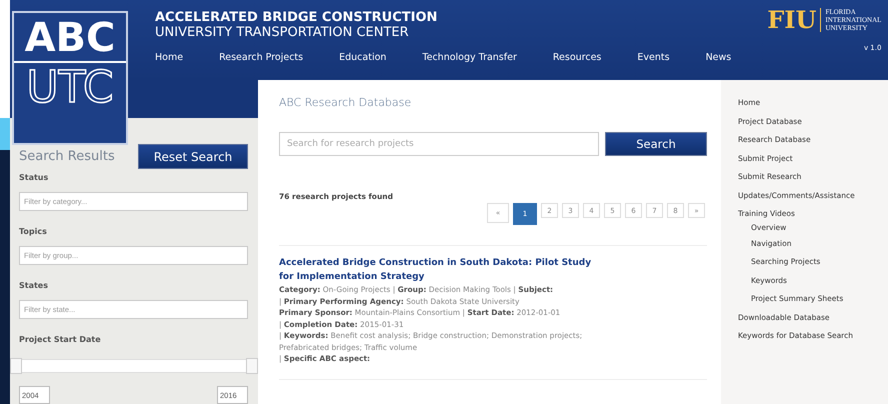 This screenshot has height=404, width=888. I want to click on nav-link: Research Projects, so click(261, 57).